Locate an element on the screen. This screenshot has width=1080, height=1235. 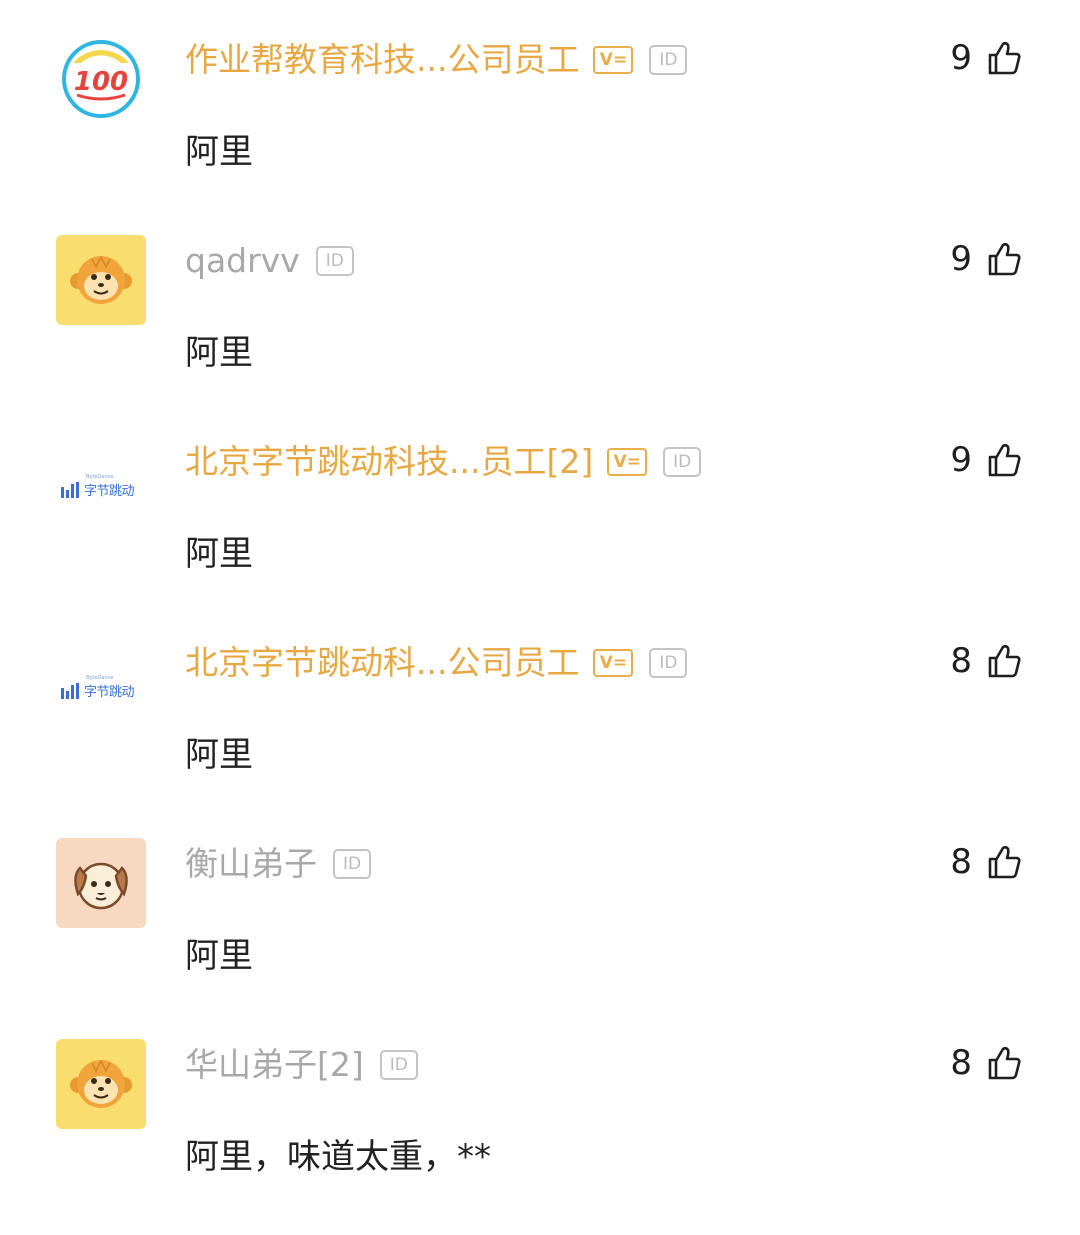
comment-header: qadrvv ID is located at coordinates (269, 261).